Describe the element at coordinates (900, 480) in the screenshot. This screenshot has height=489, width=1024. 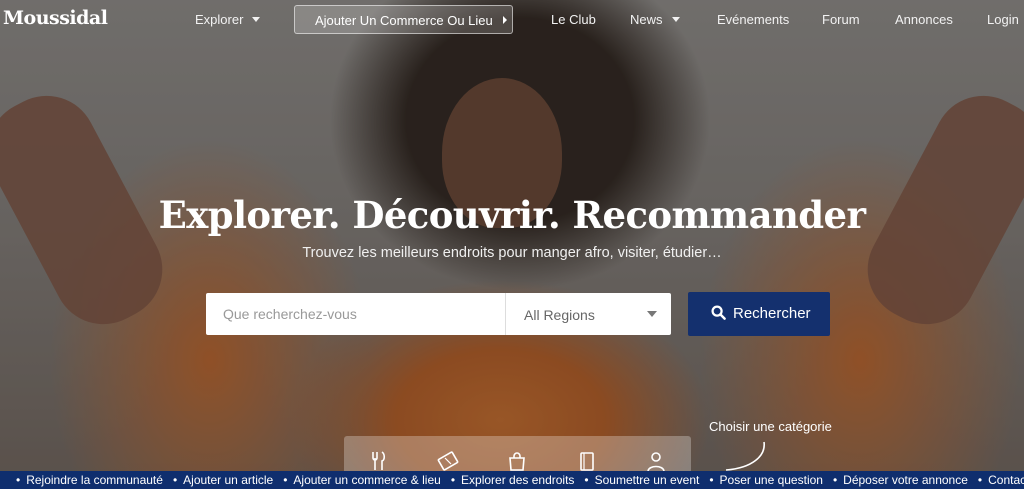
I see `ticker-link: Déposer votre annonce` at that location.